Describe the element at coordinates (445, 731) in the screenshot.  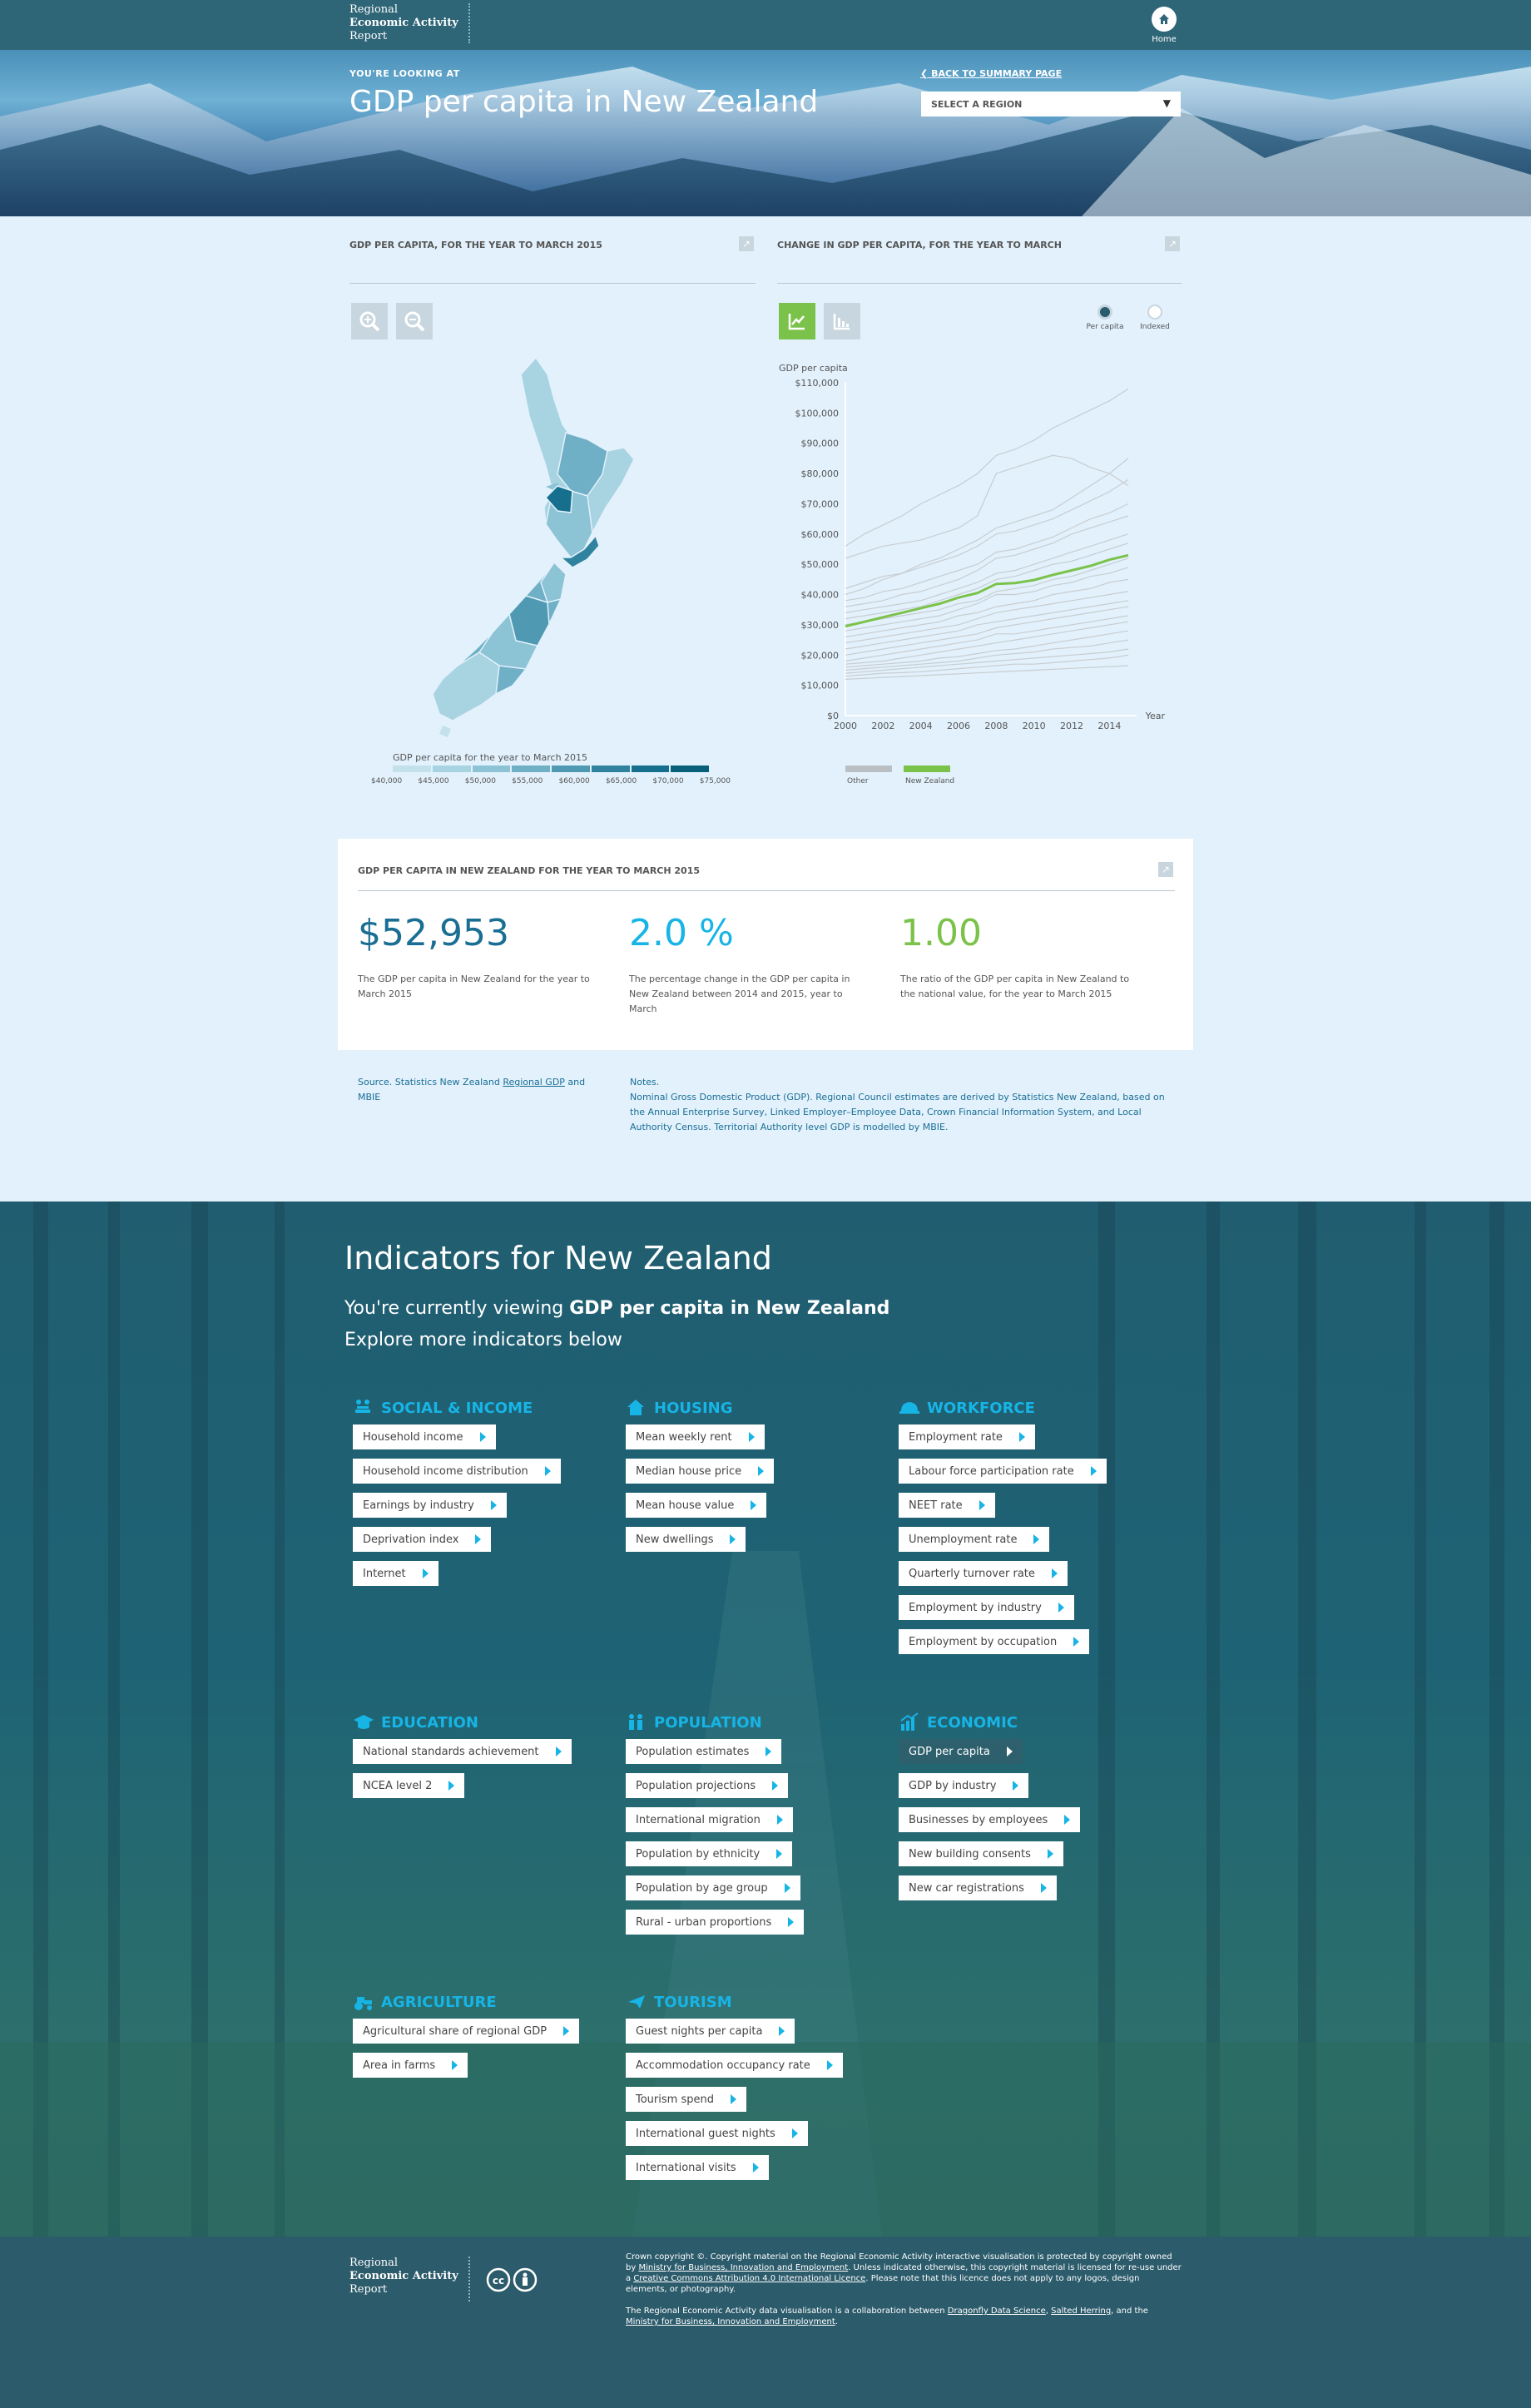
I see `region-stewart-island` at that location.